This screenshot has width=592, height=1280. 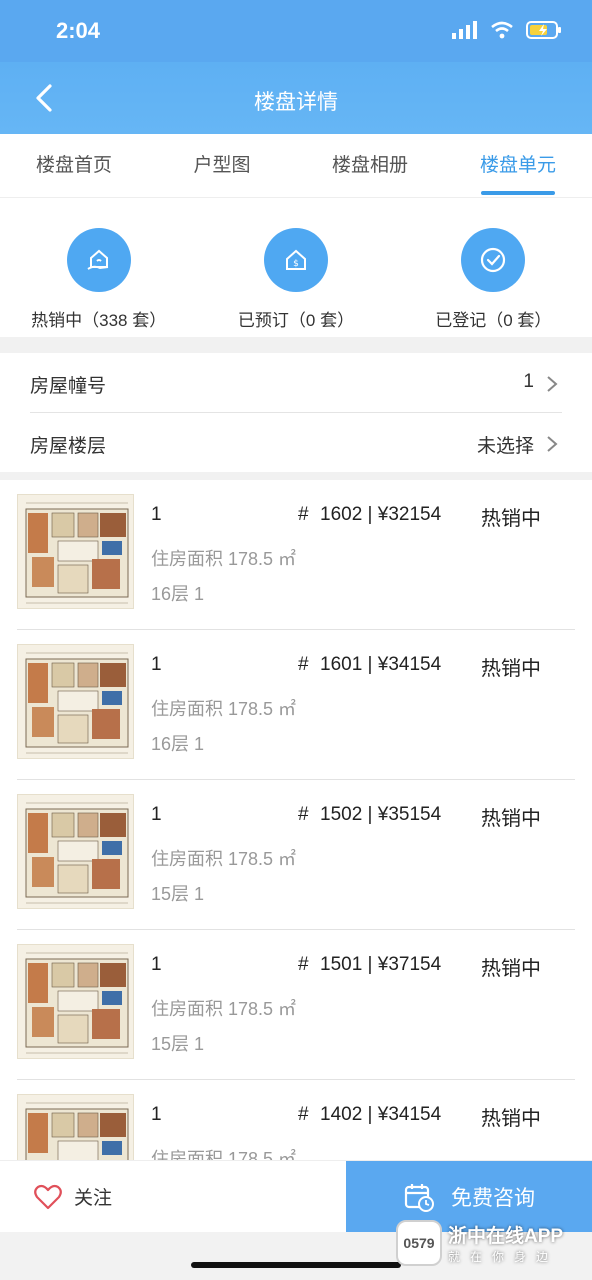 What do you see at coordinates (296, 102) in the screenshot?
I see `page-title: 楼盘详情` at bounding box center [296, 102].